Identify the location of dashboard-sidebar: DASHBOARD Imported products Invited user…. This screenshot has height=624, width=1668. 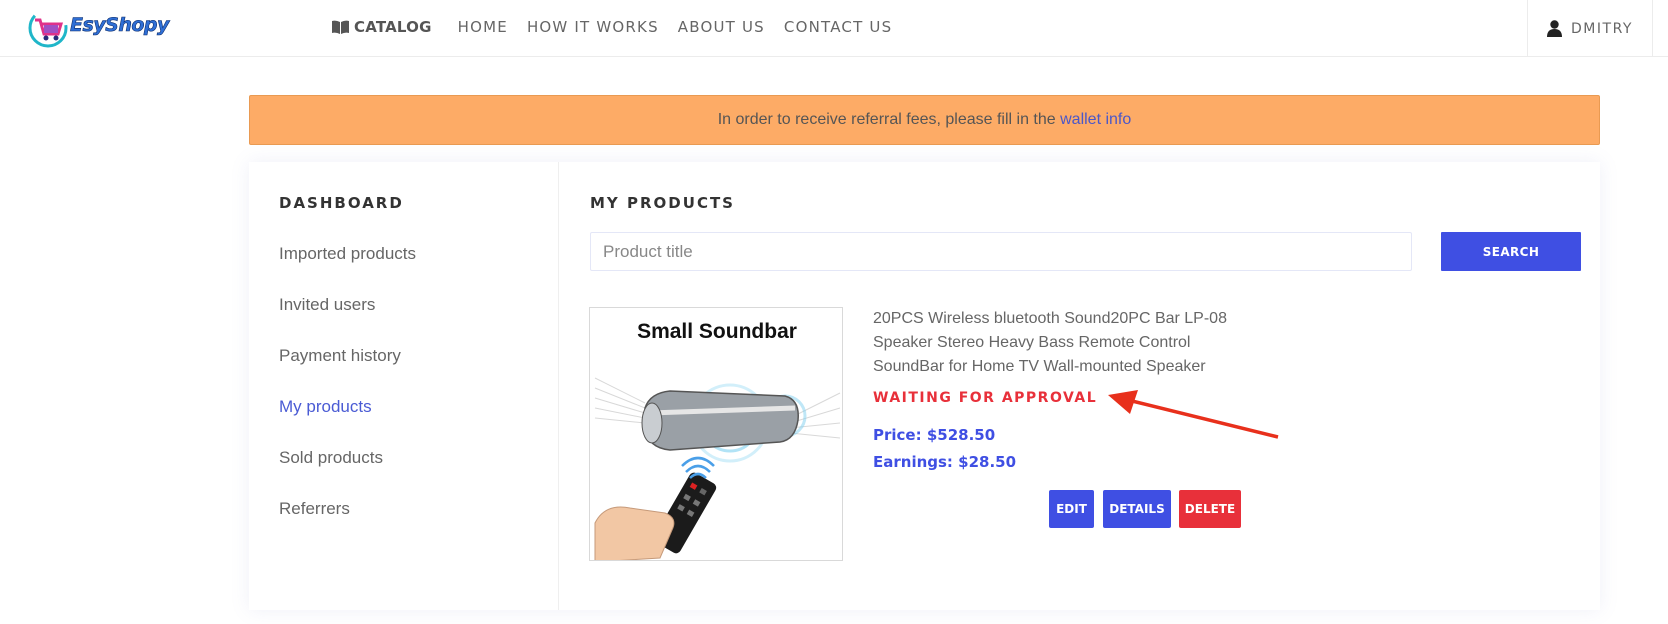
(404, 386).